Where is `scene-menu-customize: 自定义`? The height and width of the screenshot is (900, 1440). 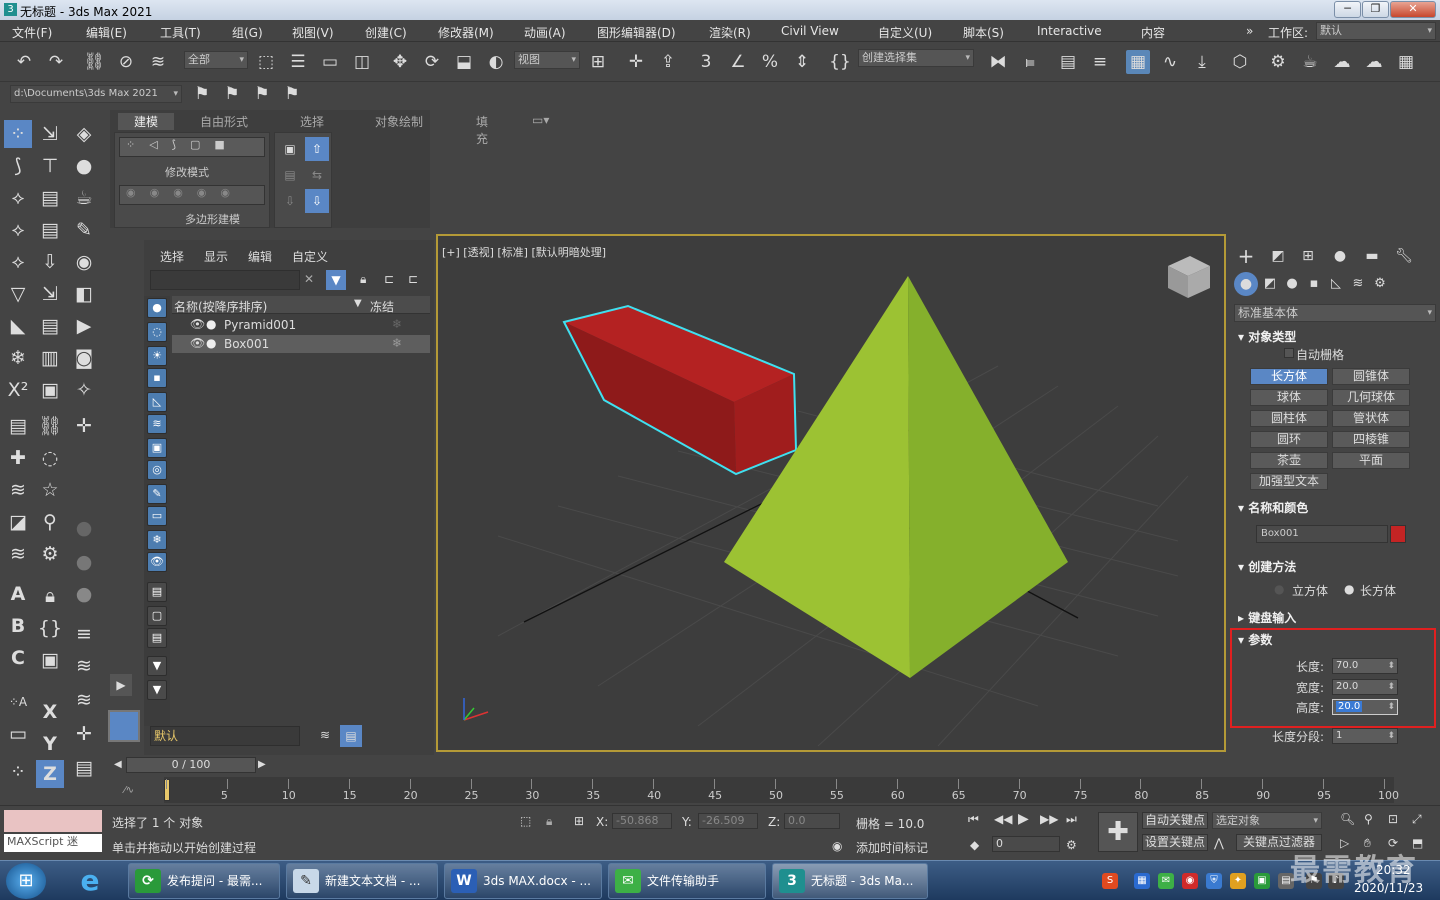
scene-menu-customize: 自定义 is located at coordinates (310, 256).